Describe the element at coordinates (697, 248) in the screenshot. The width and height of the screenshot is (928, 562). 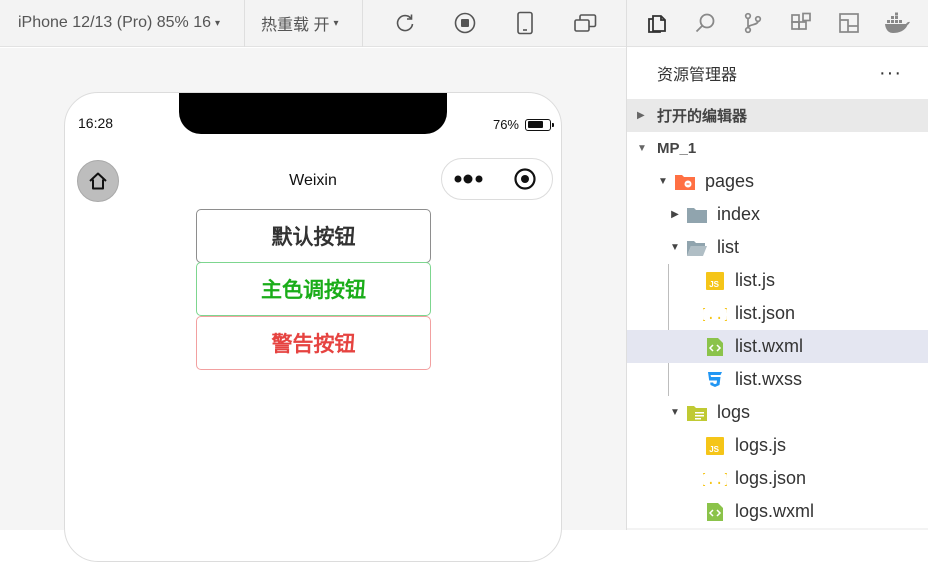
I see `folder-open-icon` at that location.